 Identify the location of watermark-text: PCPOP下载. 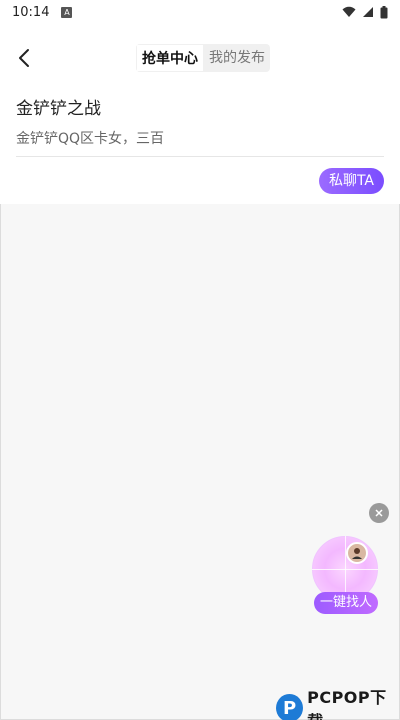
(347, 704).